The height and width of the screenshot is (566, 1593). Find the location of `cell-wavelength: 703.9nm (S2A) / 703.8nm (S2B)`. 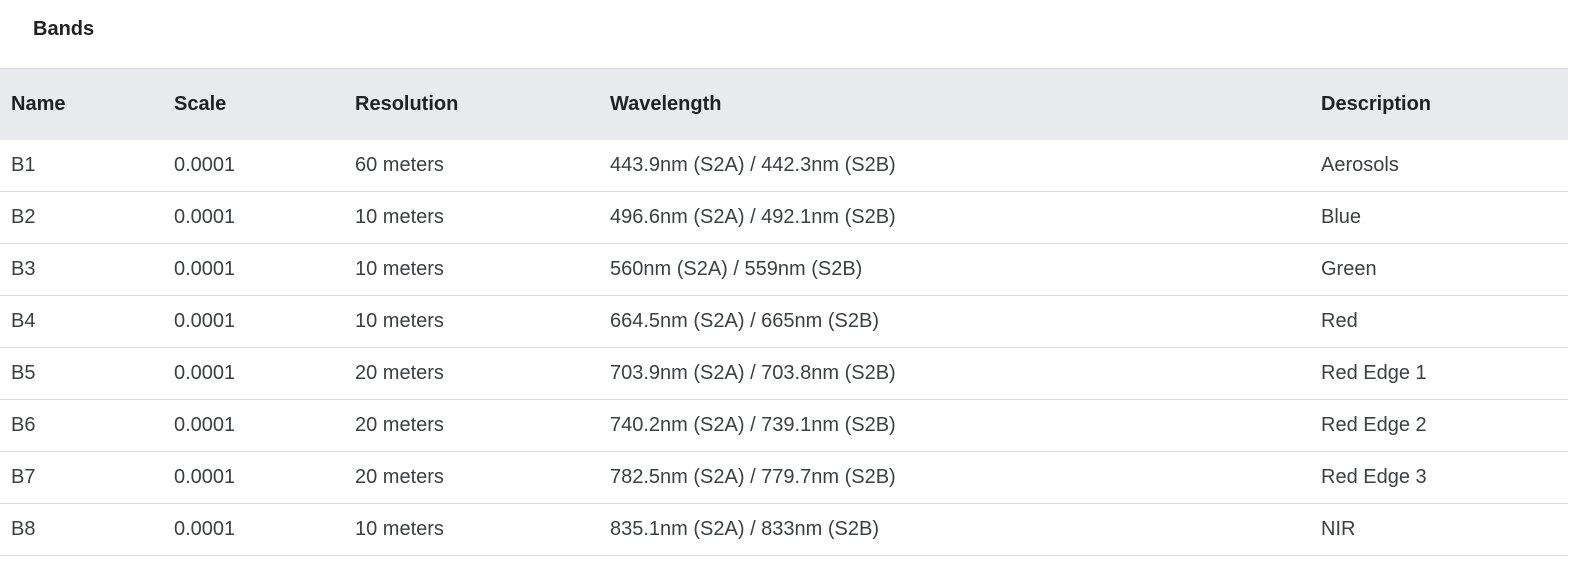

cell-wavelength: 703.9nm (S2A) / 703.8nm (S2B) is located at coordinates (753, 373).